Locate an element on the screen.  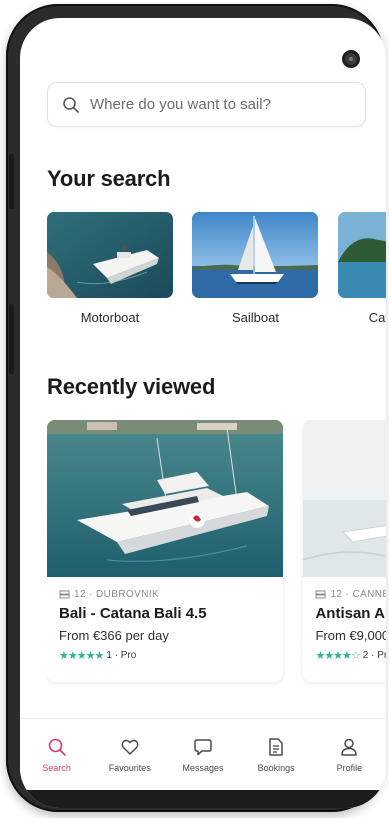
nav-label: Bookings is located at coordinates (276, 768).